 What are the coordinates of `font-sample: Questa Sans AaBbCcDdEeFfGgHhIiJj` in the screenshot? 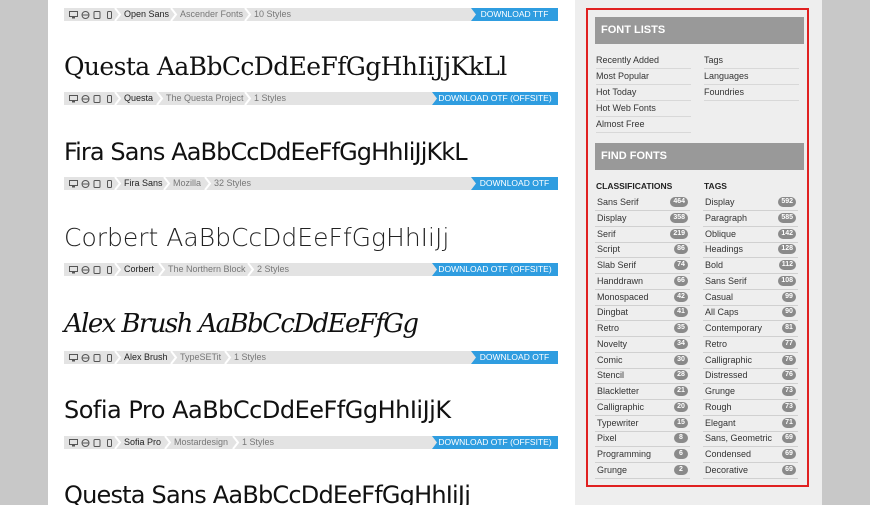 It's located at (267, 494).